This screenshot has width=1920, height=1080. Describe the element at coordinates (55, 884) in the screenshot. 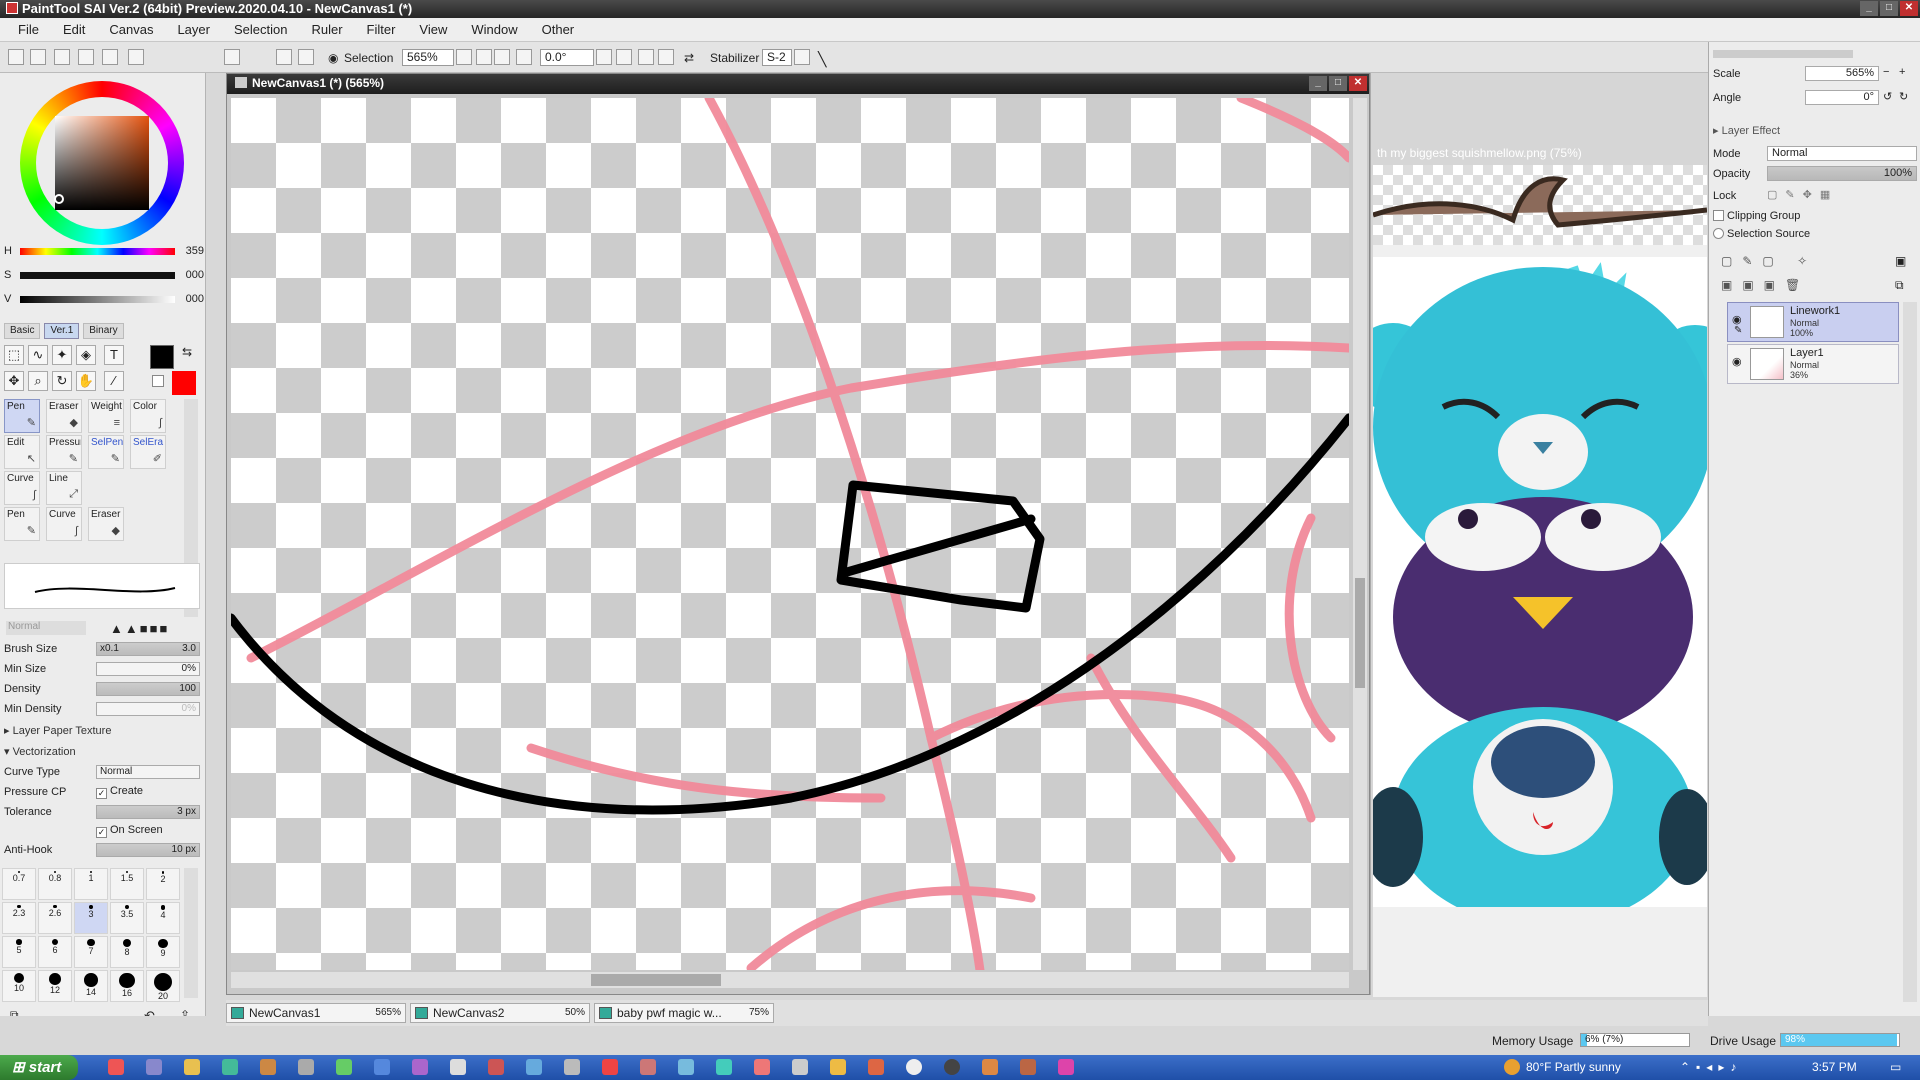

I see `brush-size-cell: 0.8` at that location.